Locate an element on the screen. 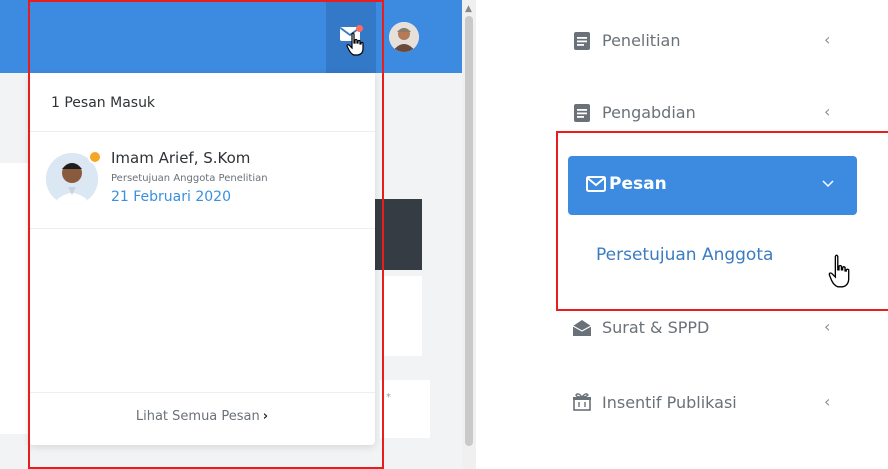  scroll-thumb is located at coordinates (469, 231).